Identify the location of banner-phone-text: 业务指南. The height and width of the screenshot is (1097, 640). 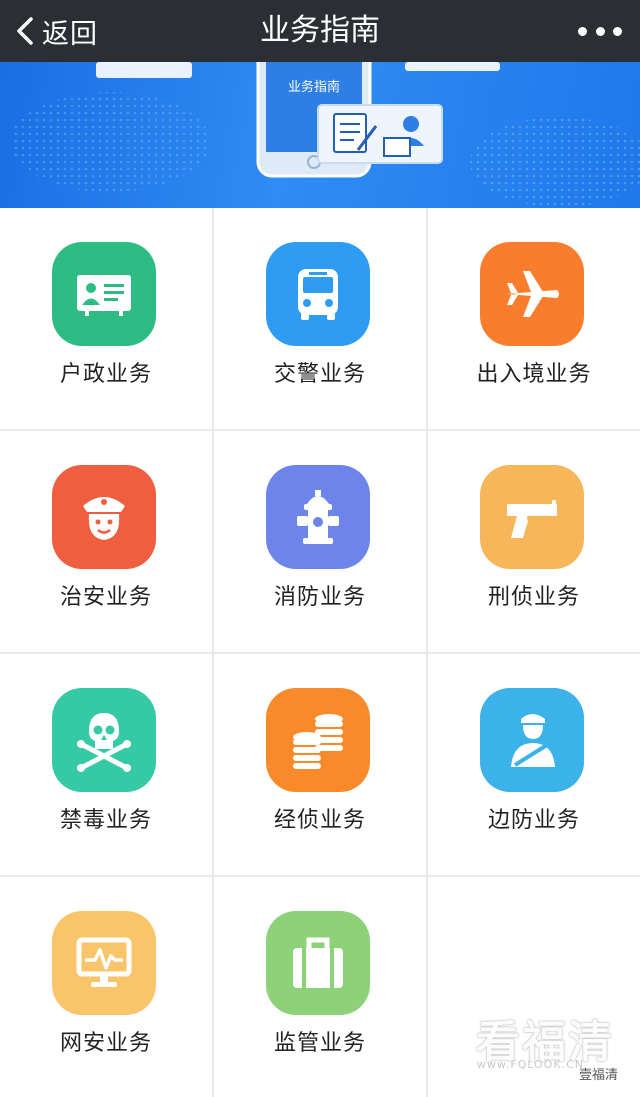
(313, 87).